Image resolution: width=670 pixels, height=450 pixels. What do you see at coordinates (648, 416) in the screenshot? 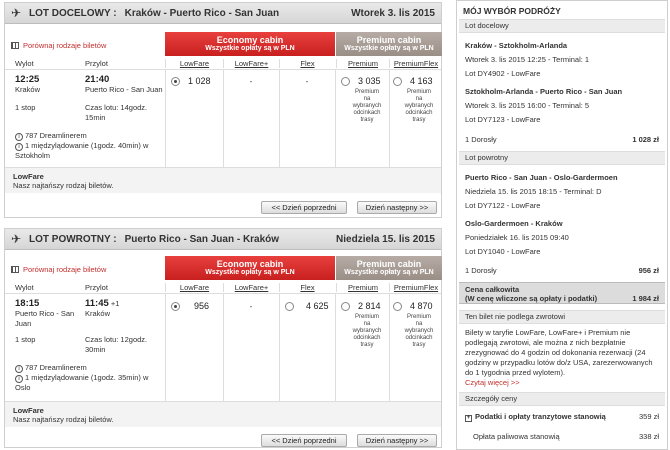
I see `taxes-price: 359 zł` at bounding box center [648, 416].